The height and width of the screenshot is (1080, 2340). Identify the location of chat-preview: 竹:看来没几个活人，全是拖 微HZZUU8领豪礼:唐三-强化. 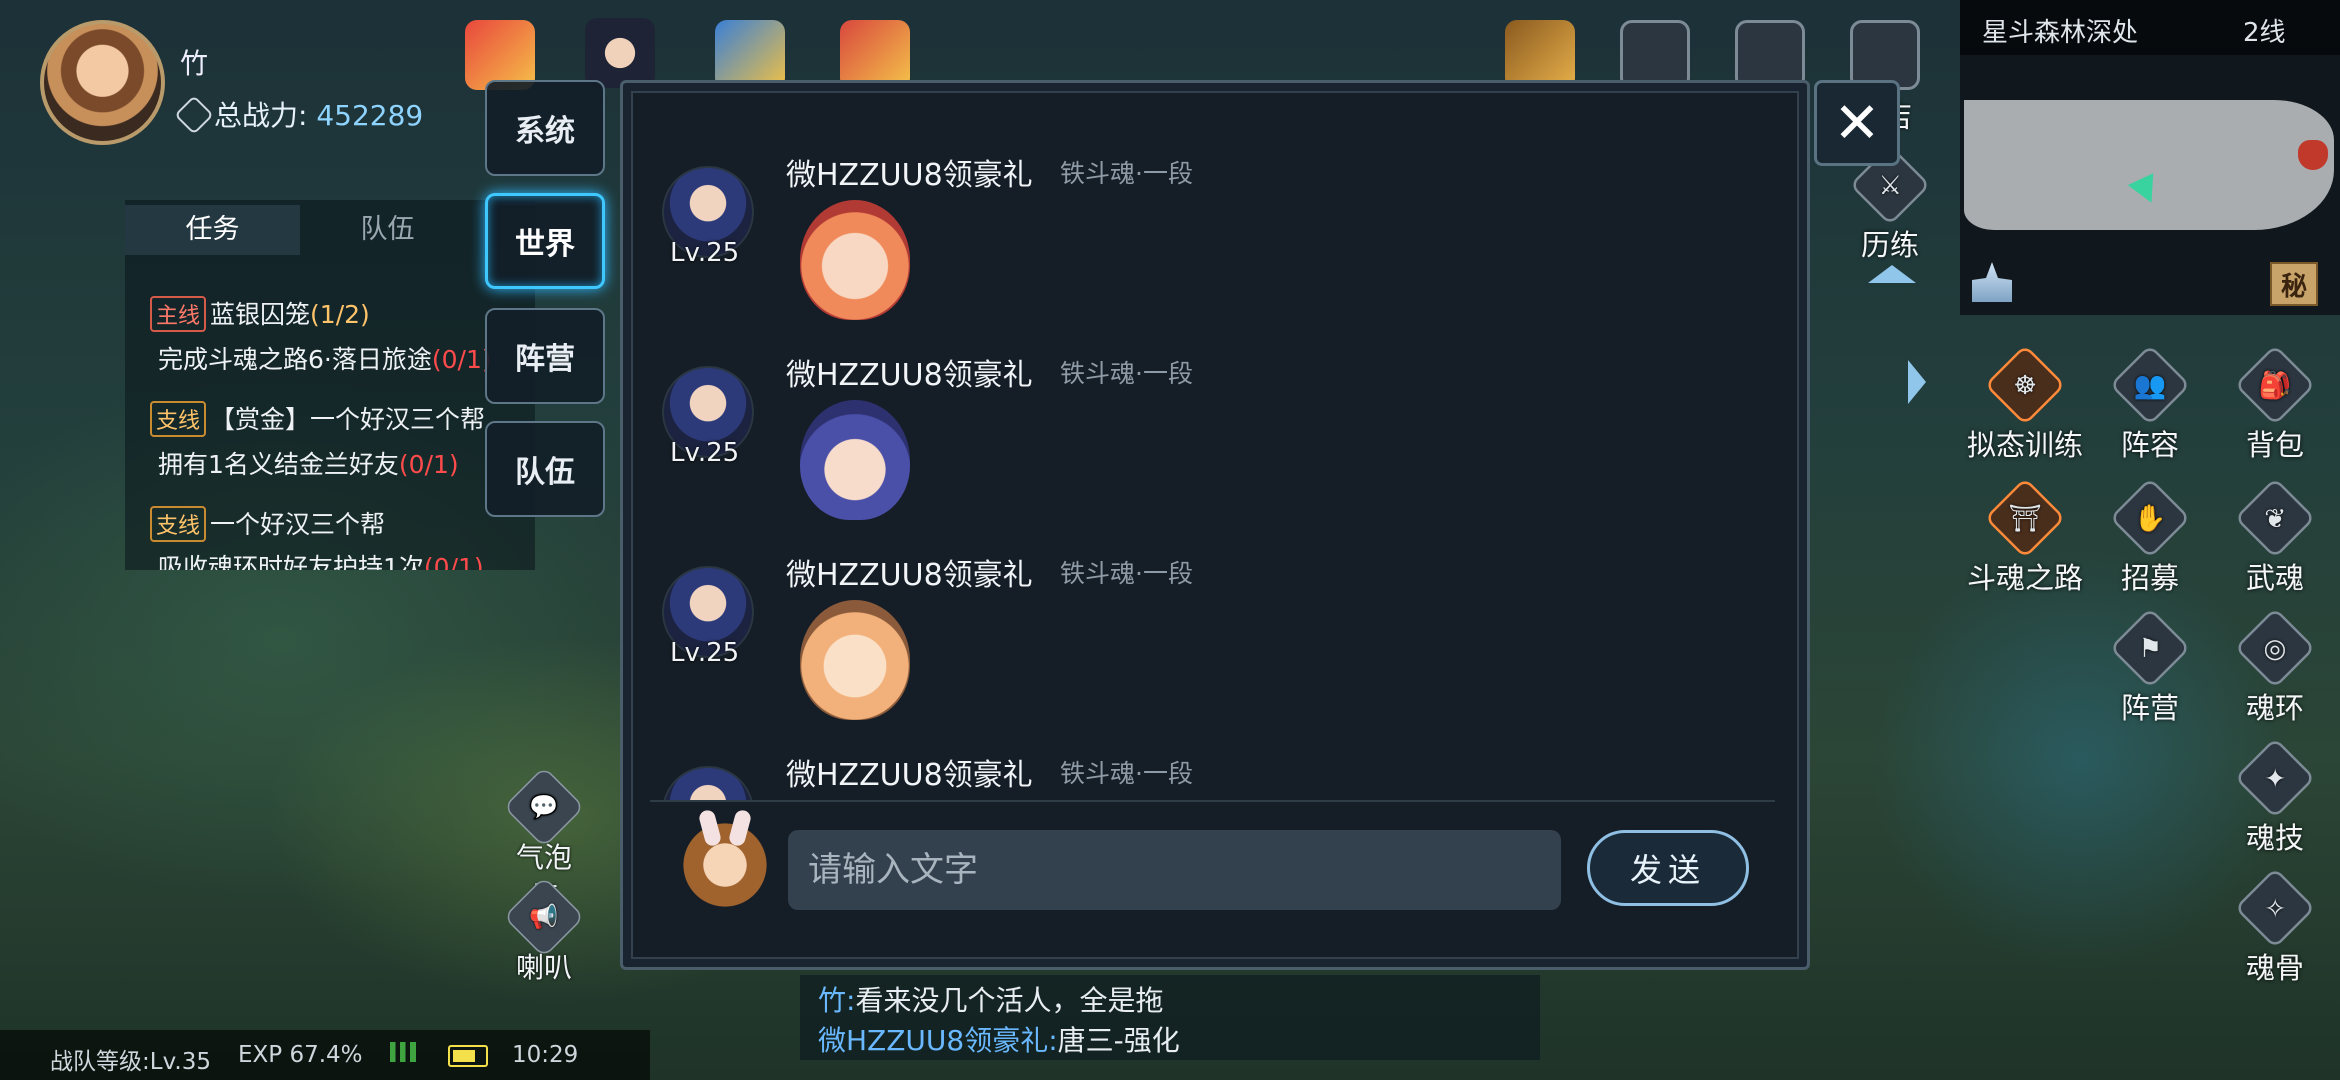
(1170, 1017).